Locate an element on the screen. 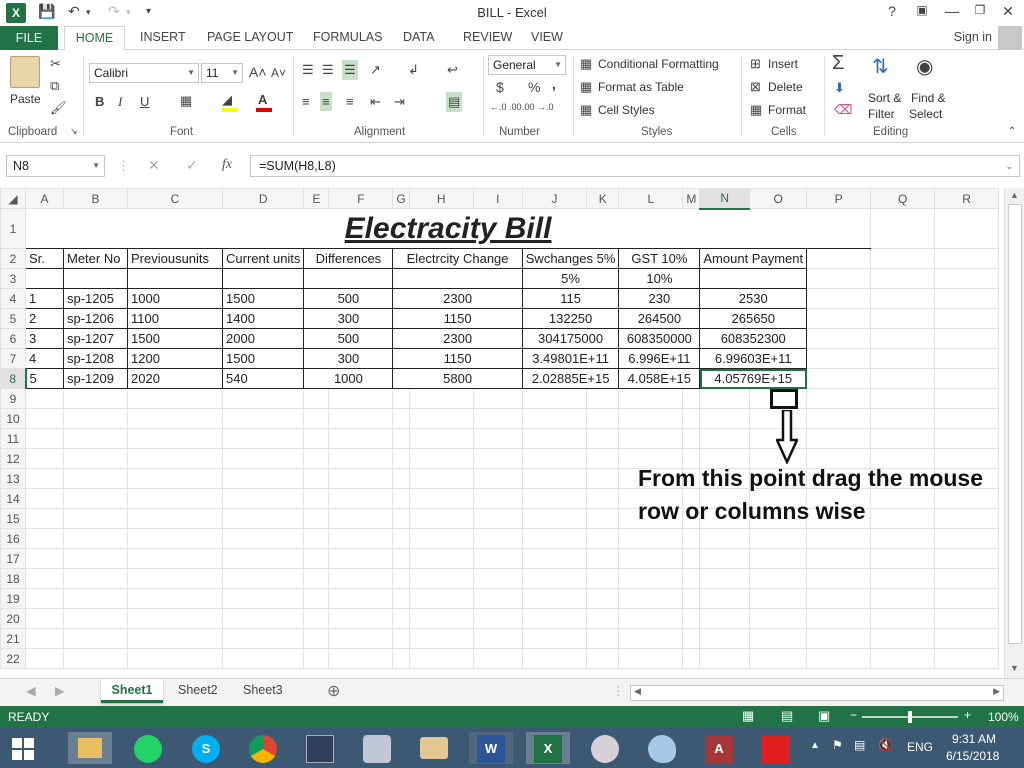 The height and width of the screenshot is (768, 1024). cut-icon: ✂ is located at coordinates (55, 64).